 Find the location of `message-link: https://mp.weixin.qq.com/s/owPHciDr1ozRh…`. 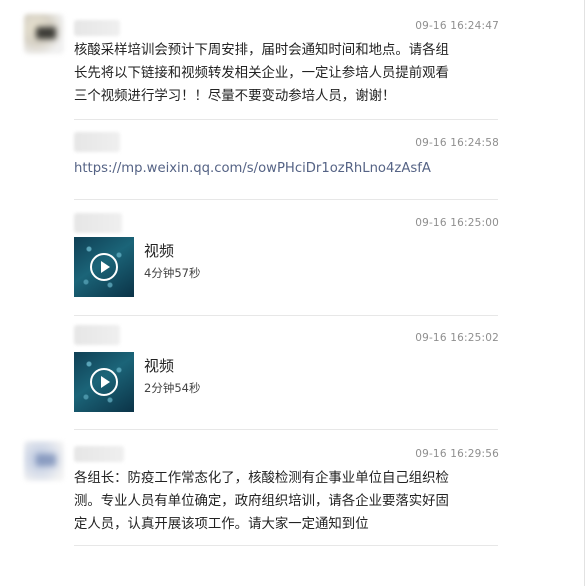

message-link: https://mp.weixin.qq.com/s/owPHciDr1ozRh… is located at coordinates (289, 168).